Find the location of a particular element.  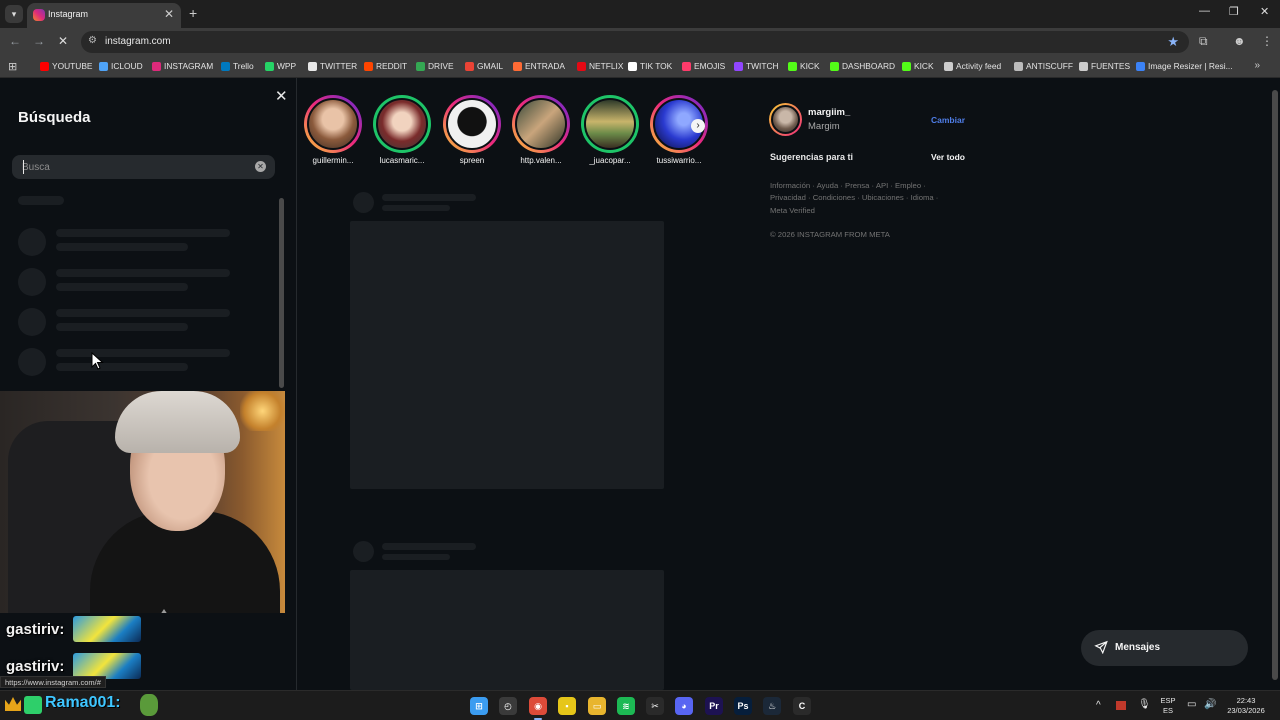

bookmark-item: TWITTER is located at coordinates (332, 66).